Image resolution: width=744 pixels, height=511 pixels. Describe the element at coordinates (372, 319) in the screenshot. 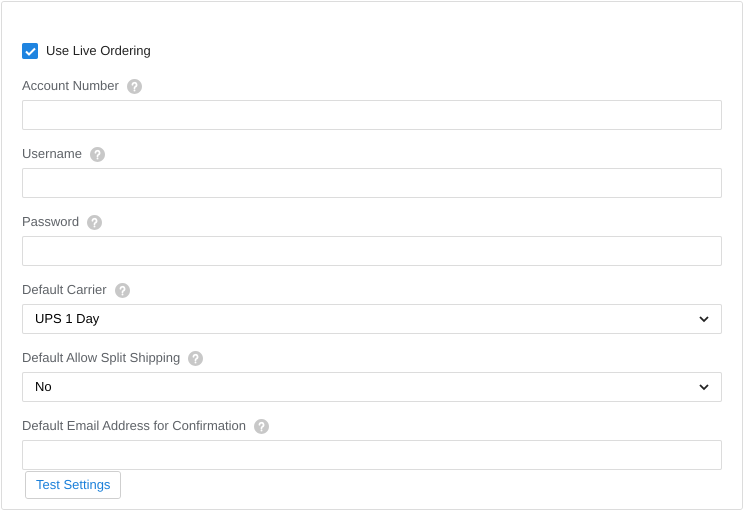

I see `dropdown: UPS 1 Day` at that location.